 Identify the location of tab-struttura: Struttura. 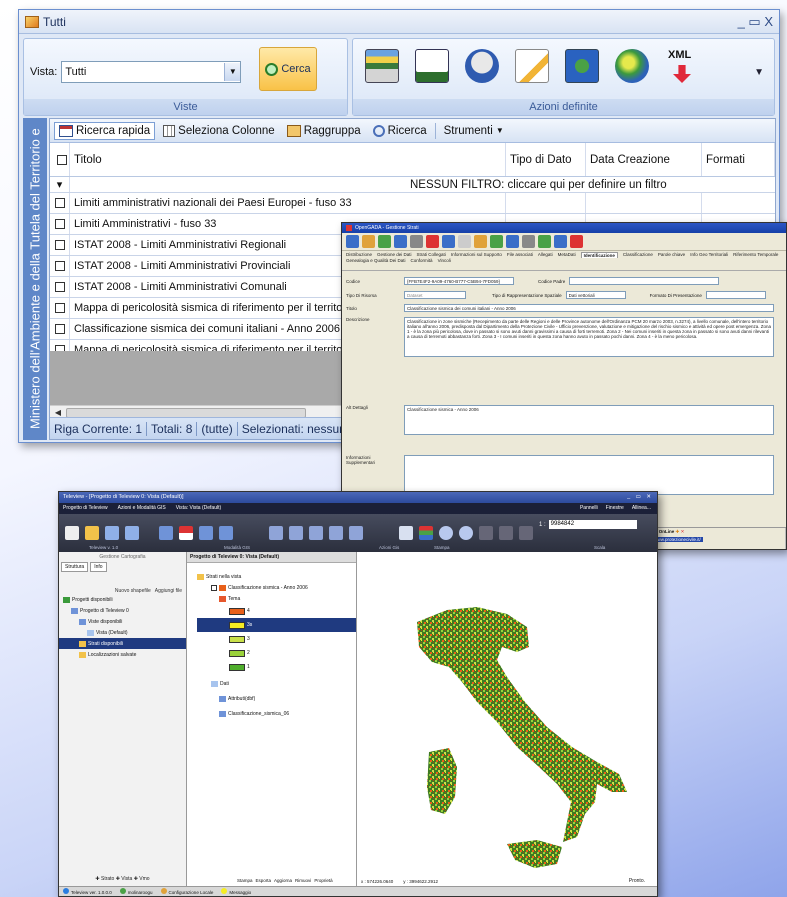
(75, 567).